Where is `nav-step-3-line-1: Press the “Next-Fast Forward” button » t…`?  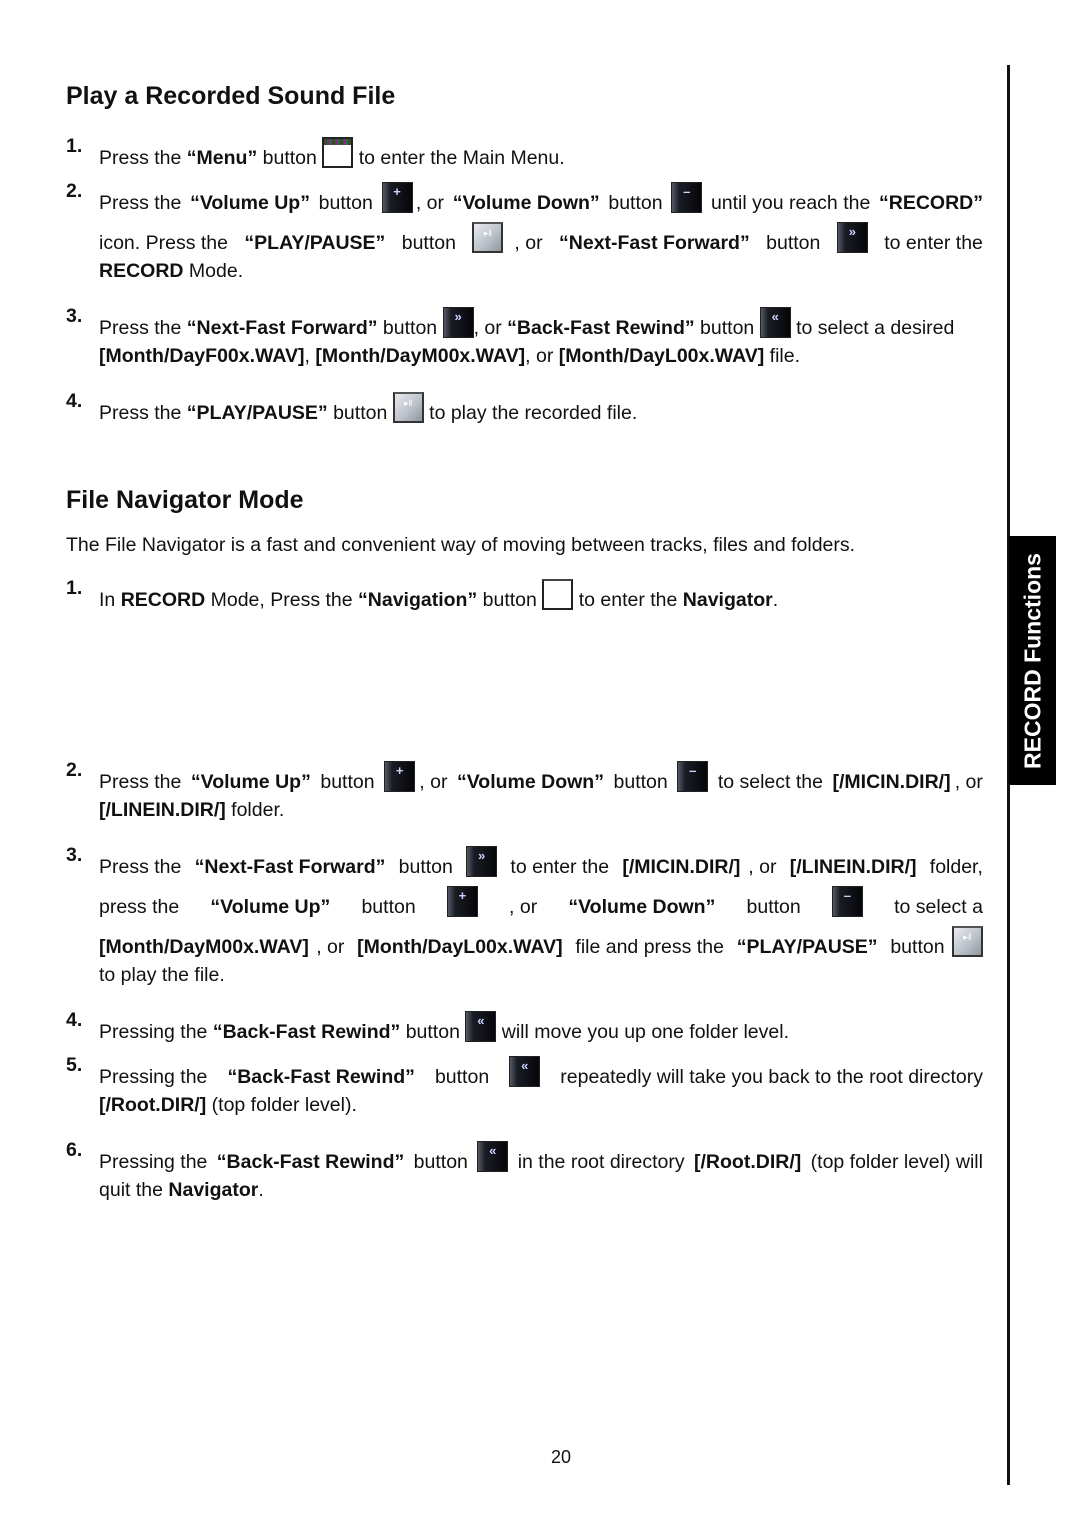
nav-step-3-line-1: Press the “Next-Fast Forward” button » t… is located at coordinates (541, 862).